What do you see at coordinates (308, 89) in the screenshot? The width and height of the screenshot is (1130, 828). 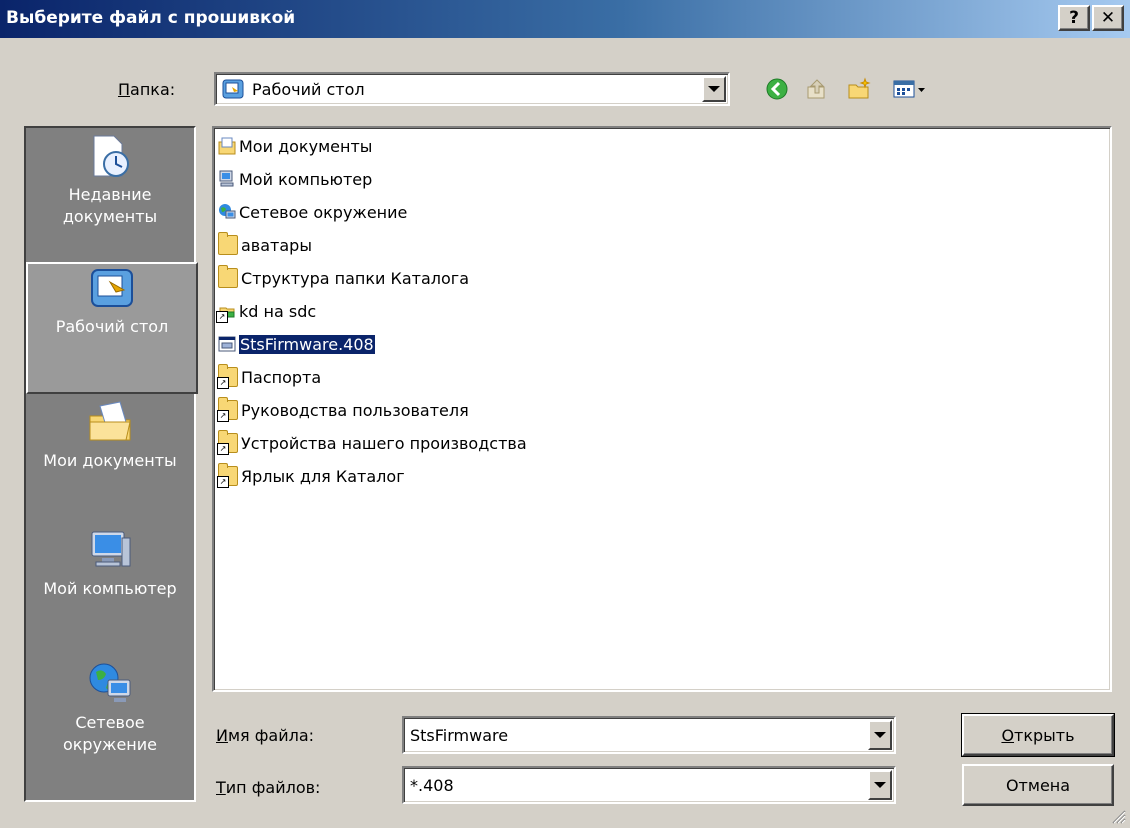 I see `look-in-value: Рабочий стол` at bounding box center [308, 89].